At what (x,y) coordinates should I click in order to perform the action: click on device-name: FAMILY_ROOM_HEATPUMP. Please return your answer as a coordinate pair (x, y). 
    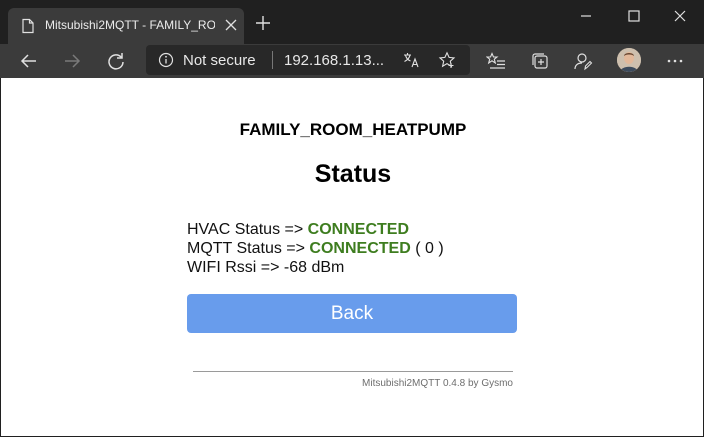
    Looking at the image, I should click on (353, 129).